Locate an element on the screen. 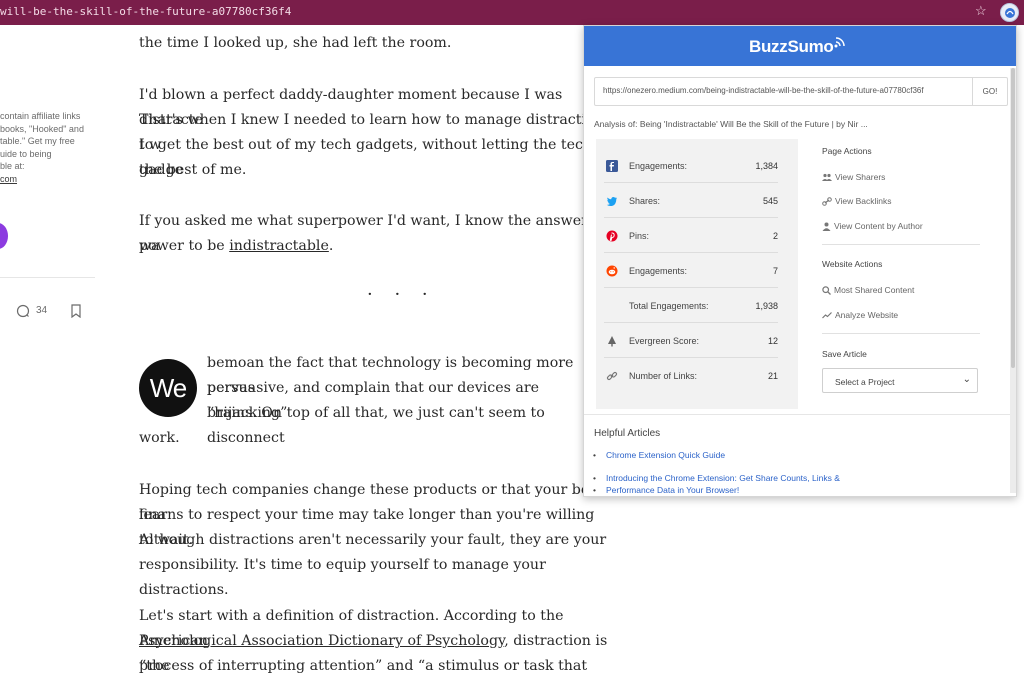 The width and height of the screenshot is (1024, 683). stat-value: 1,938 is located at coordinates (766, 306).